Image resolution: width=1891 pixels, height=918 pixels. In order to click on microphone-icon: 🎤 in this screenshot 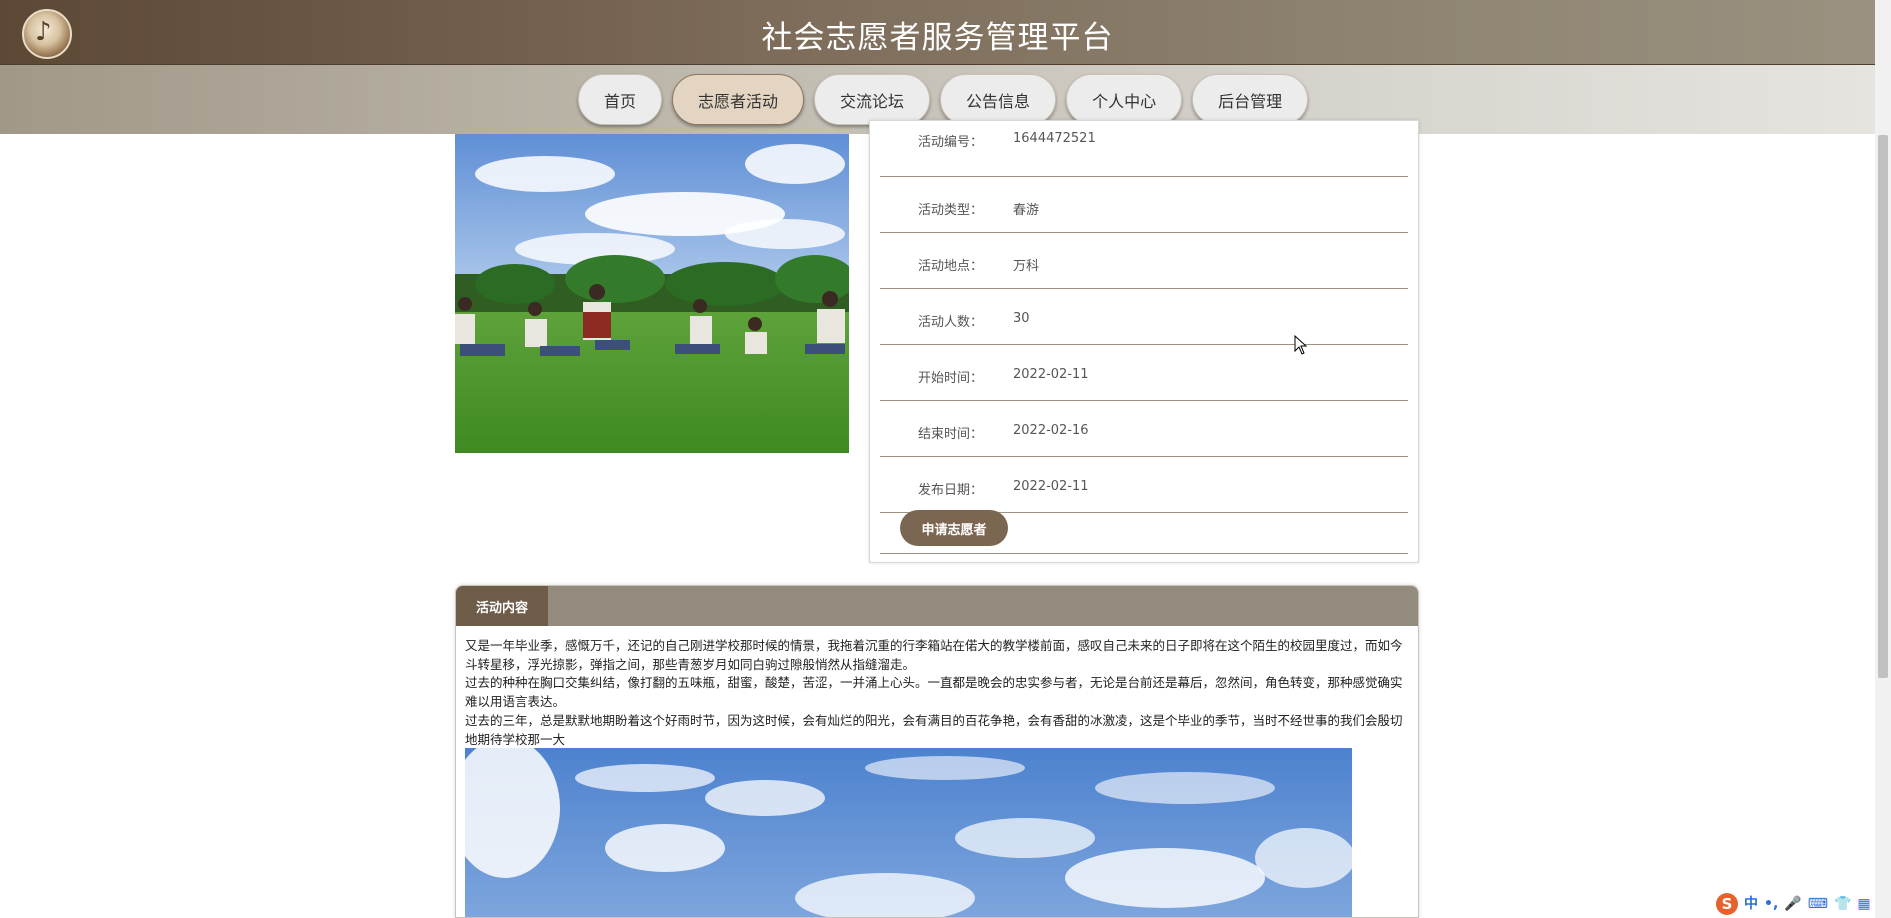, I will do `click(1792, 904)`.